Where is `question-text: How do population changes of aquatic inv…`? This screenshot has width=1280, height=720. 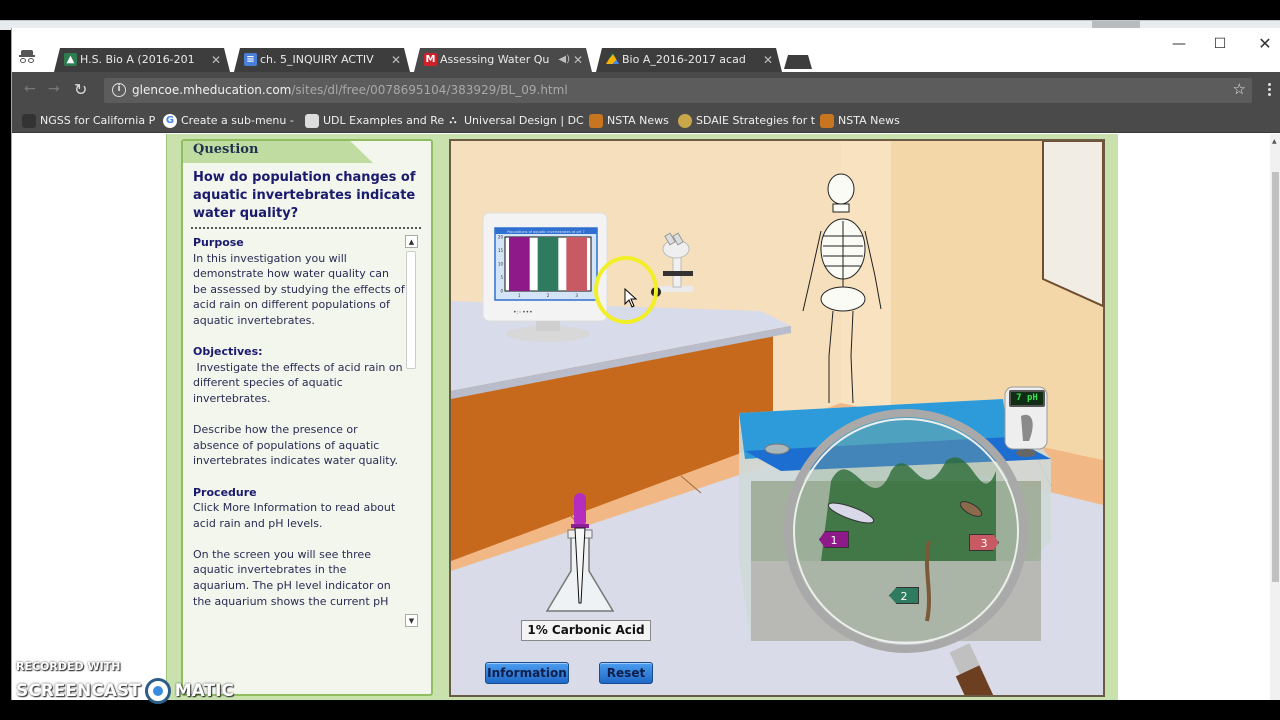
question-text: How do population changes of aquatic inv… is located at coordinates (304, 195).